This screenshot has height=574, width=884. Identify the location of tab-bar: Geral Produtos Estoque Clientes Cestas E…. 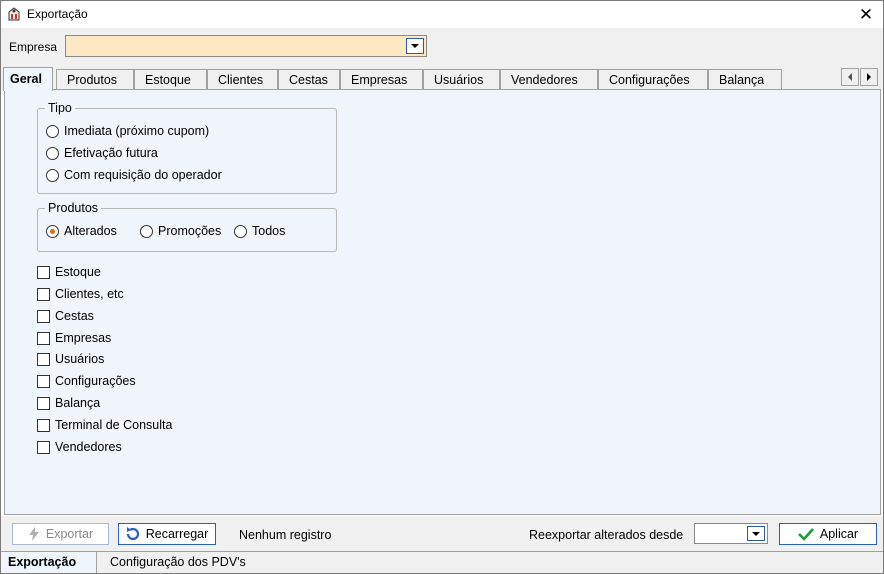
(442, 79).